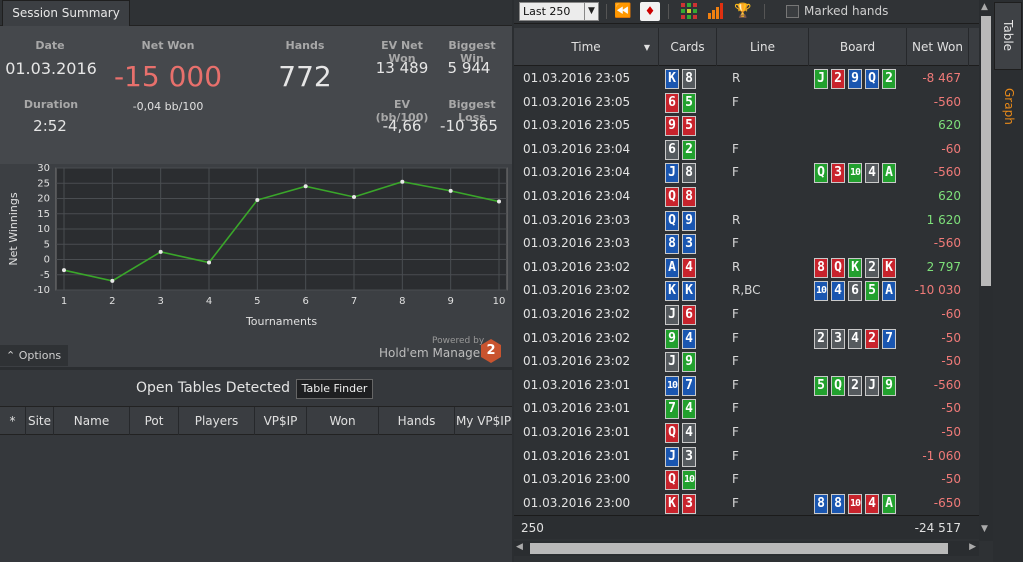 The width and height of the screenshot is (1023, 562). I want to click on hand-row: 01.03.2016 23:04 6 2 F -60, so click(746, 150).